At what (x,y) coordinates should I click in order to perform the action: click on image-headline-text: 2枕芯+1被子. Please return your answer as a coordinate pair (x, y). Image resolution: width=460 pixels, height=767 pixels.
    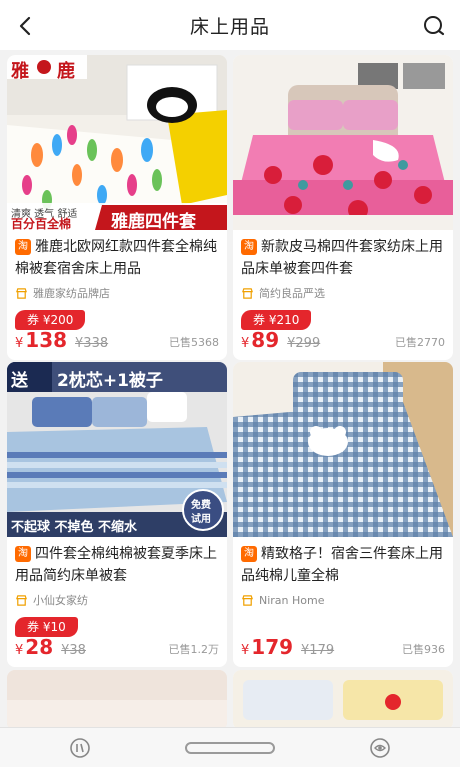
    Looking at the image, I should click on (110, 381).